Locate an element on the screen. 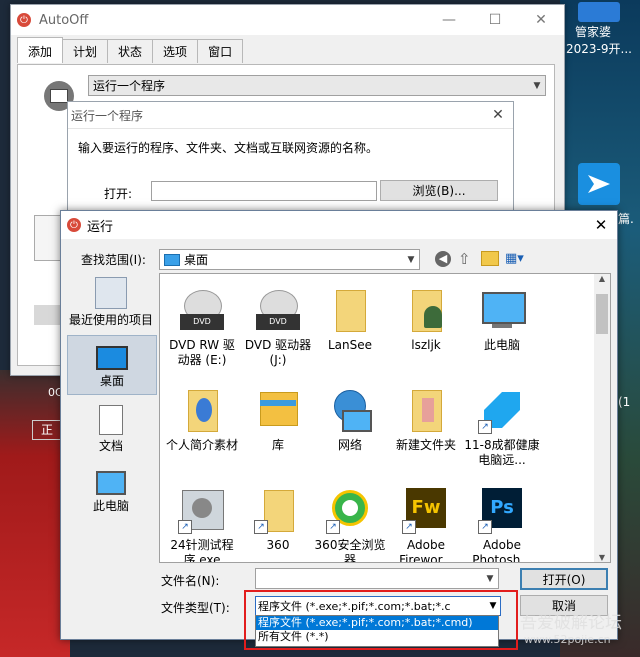  tab-window: 窗口 is located at coordinates (220, 51).